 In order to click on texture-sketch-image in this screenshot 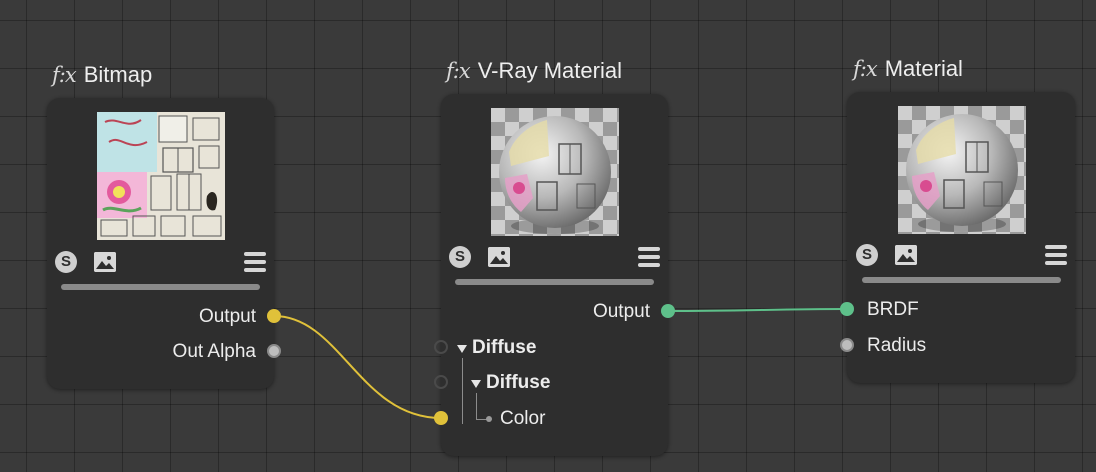, I will do `click(161, 176)`.